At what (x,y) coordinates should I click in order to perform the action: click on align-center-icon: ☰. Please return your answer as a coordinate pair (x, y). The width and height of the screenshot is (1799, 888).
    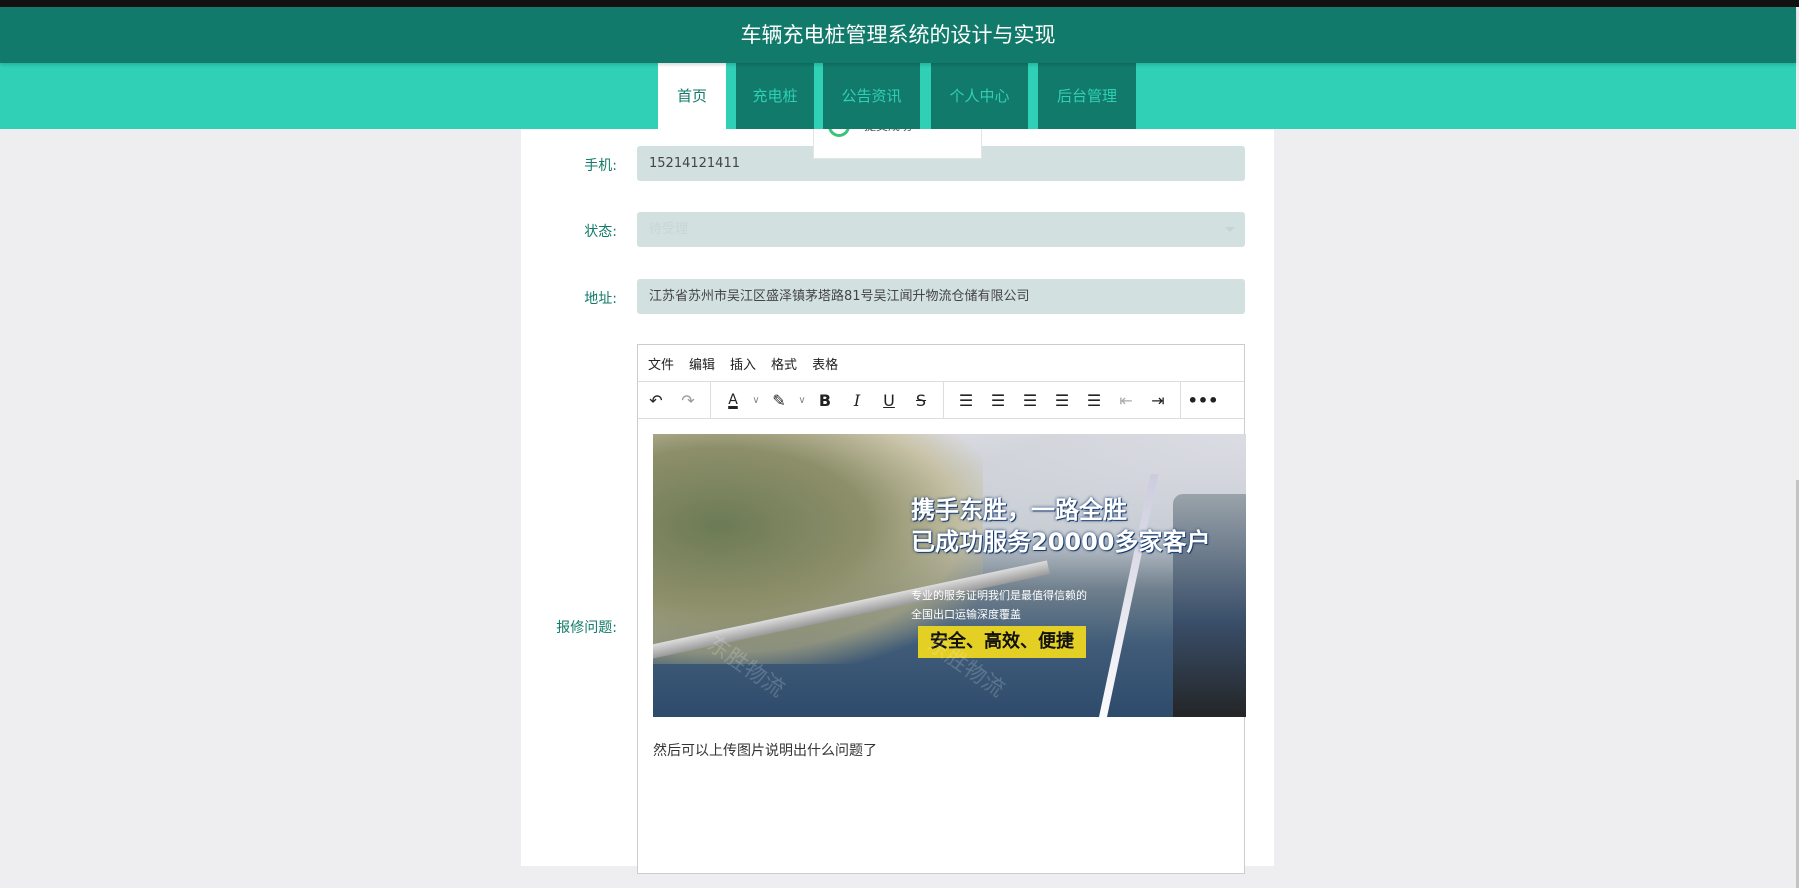
    Looking at the image, I should click on (1030, 400).